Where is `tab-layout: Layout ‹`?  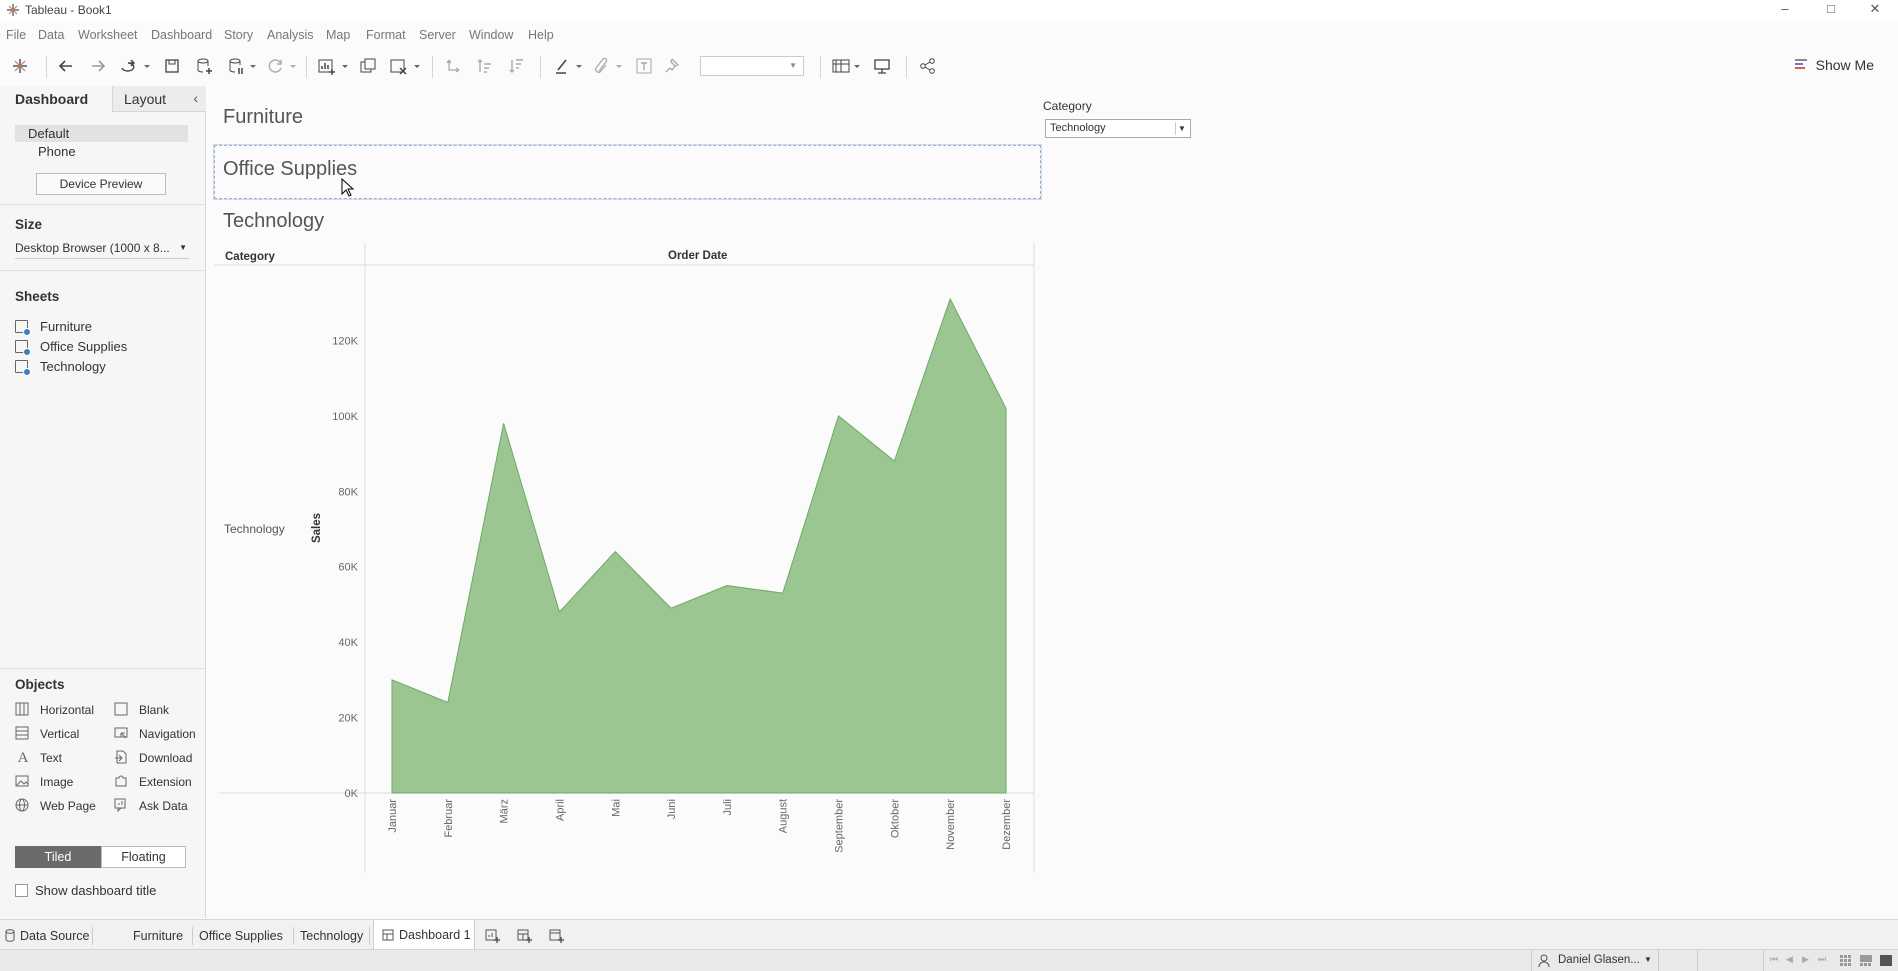 tab-layout: Layout ‹ is located at coordinates (159, 99).